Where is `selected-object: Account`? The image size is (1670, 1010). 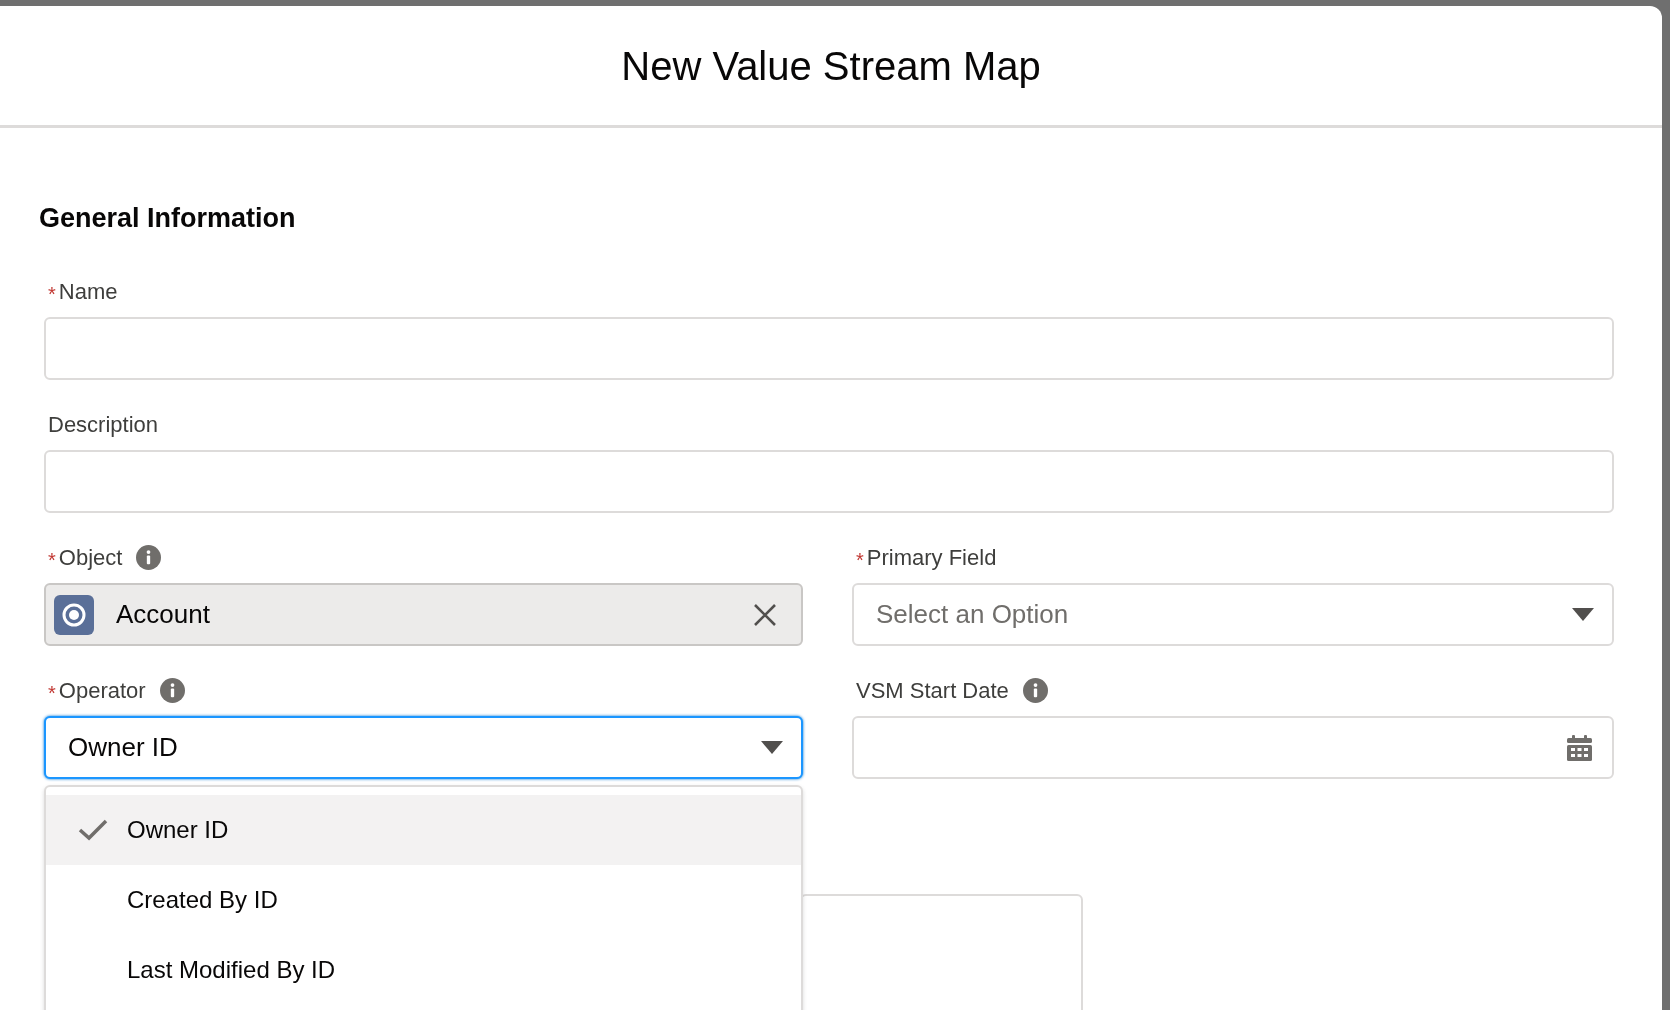 selected-object: Account is located at coordinates (163, 614).